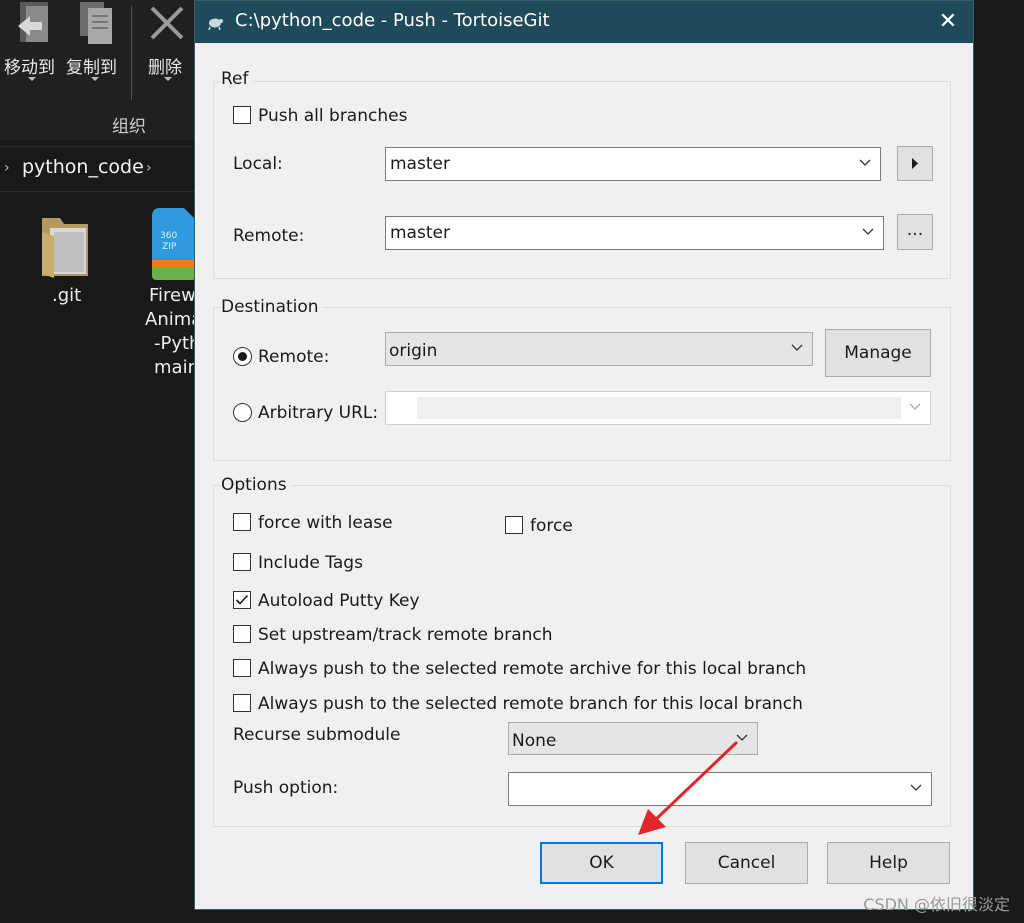 The height and width of the screenshot is (923, 1024). What do you see at coordinates (149, 168) in the screenshot?
I see `address-chevron-right-icon: ›` at bounding box center [149, 168].